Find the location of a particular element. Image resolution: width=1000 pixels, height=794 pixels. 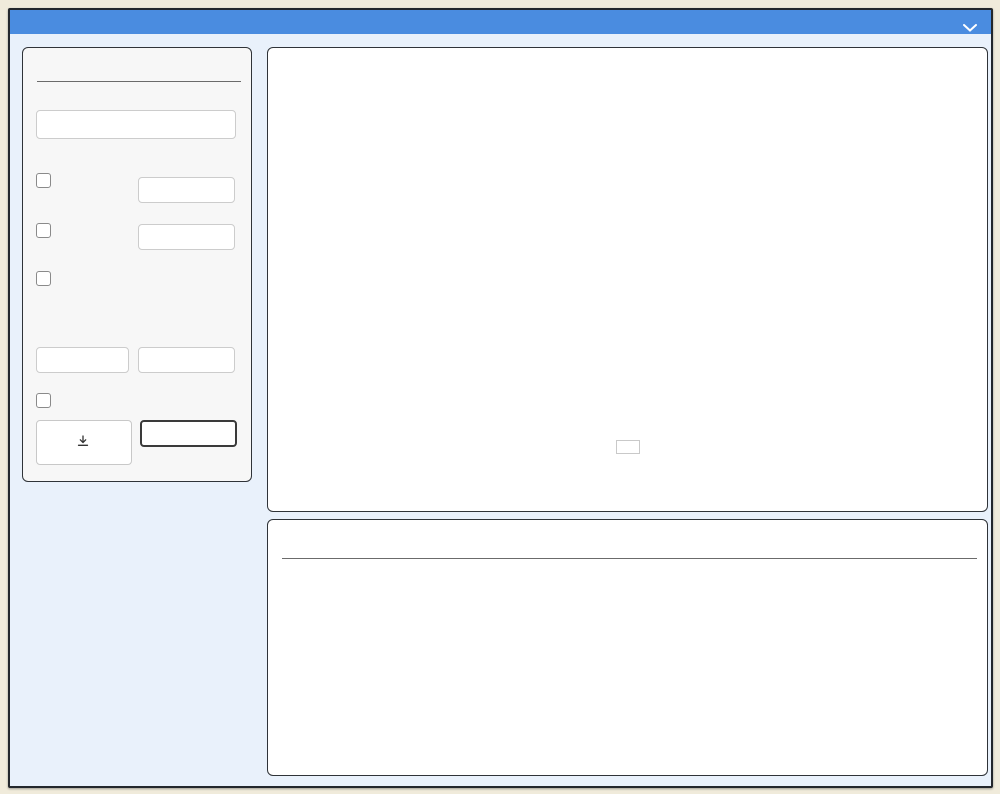

add-nber-recession-shading-checkbox is located at coordinates (47, 278).